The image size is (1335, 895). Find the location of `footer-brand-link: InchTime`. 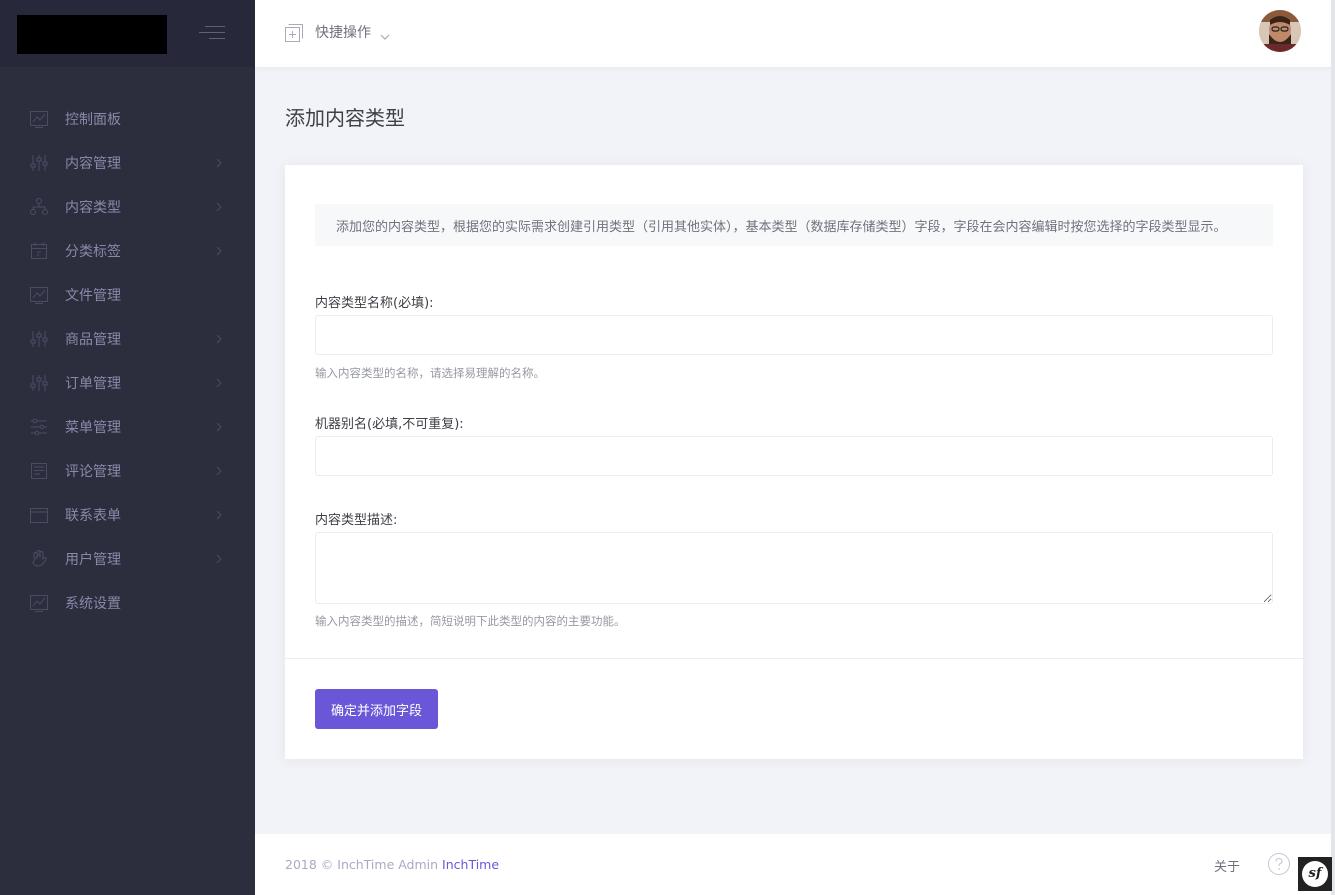

footer-brand-link: InchTime is located at coordinates (470, 864).